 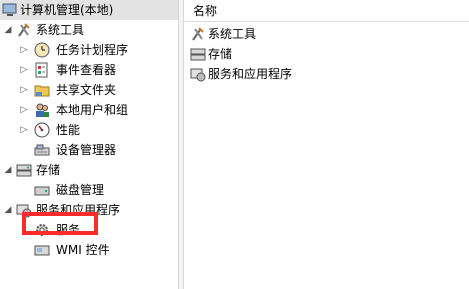 I want to click on list-item: 系统工具, so click(x=325, y=34).